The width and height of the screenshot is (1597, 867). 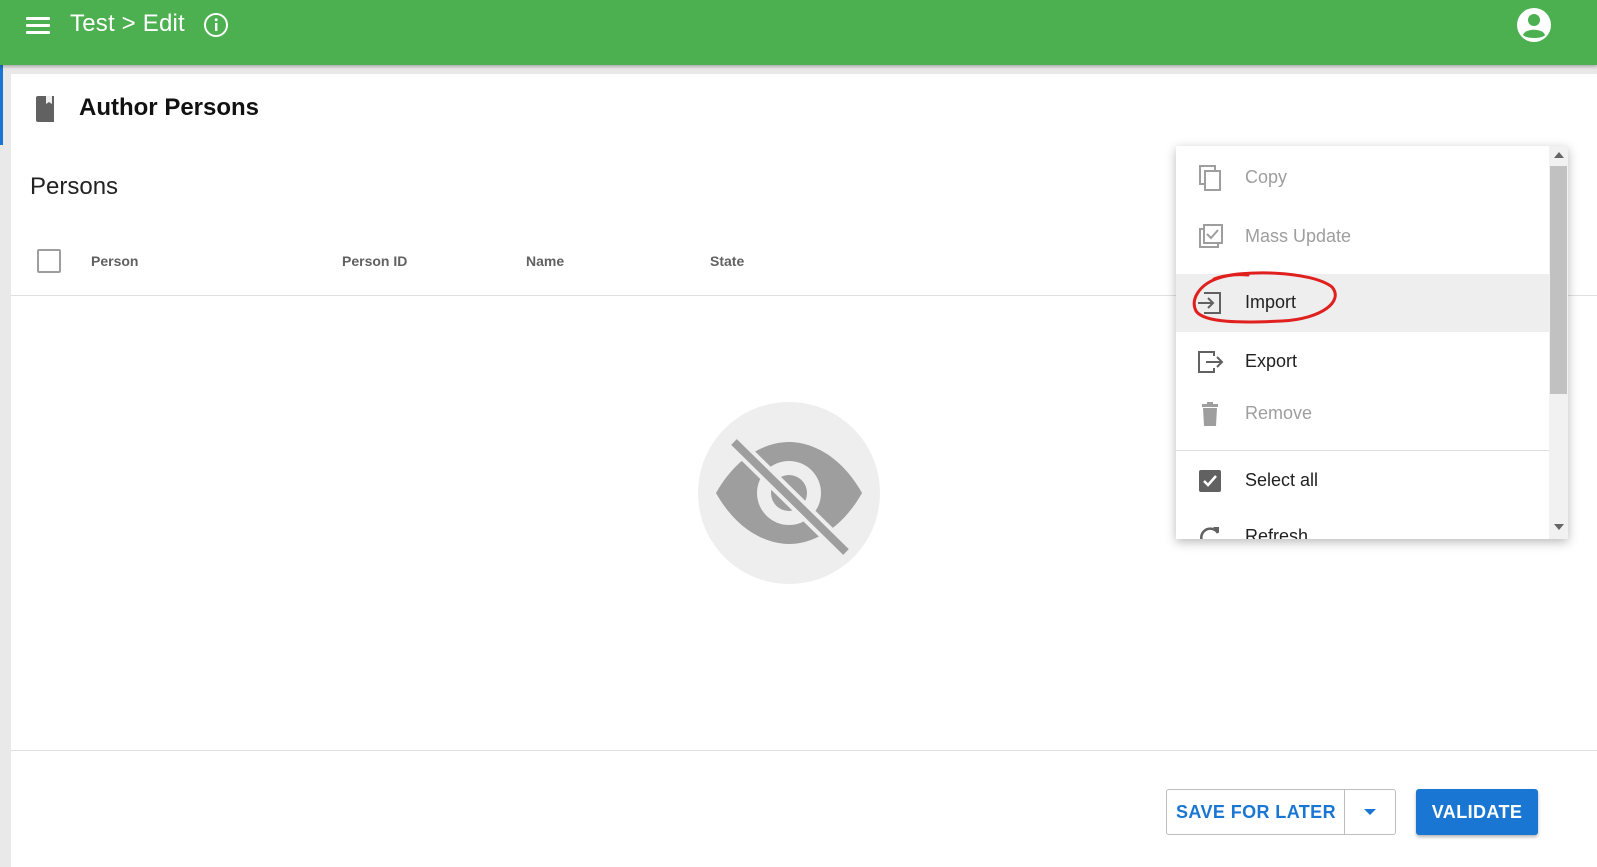 What do you see at coordinates (1266, 177) in the screenshot?
I see `menu-item-label: Copy` at bounding box center [1266, 177].